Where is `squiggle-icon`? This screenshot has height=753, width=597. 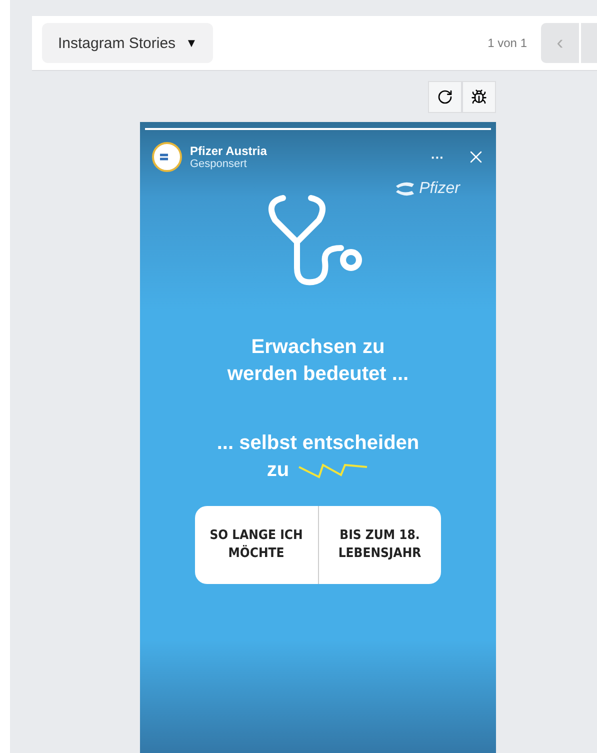 squiggle-icon is located at coordinates (333, 470).